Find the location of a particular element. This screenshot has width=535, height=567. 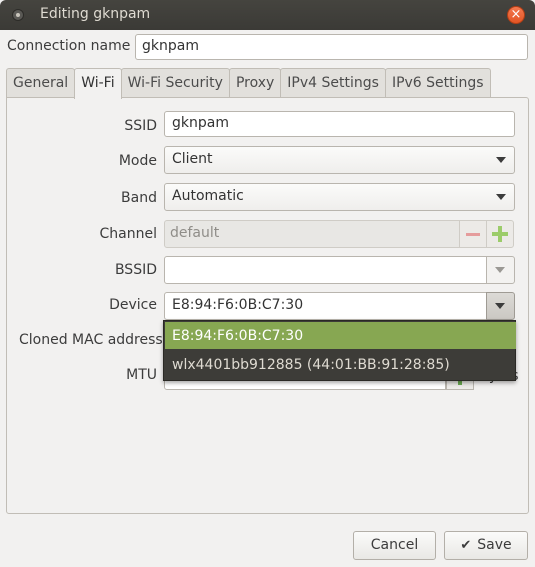

device-dropdown-button is located at coordinates (500, 306).